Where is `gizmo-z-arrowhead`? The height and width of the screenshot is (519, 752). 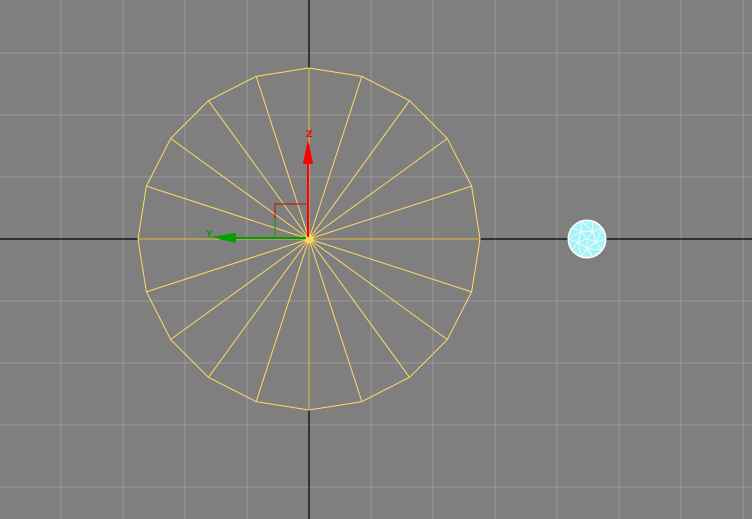
gizmo-z-arrowhead is located at coordinates (308, 151).